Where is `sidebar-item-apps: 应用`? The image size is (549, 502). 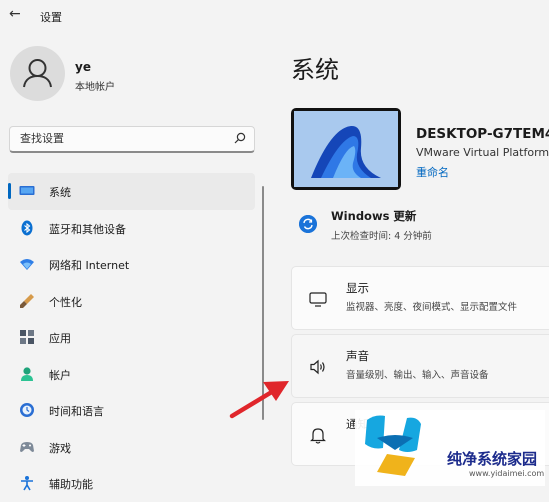 sidebar-item-apps: 应用 is located at coordinates (131, 337).